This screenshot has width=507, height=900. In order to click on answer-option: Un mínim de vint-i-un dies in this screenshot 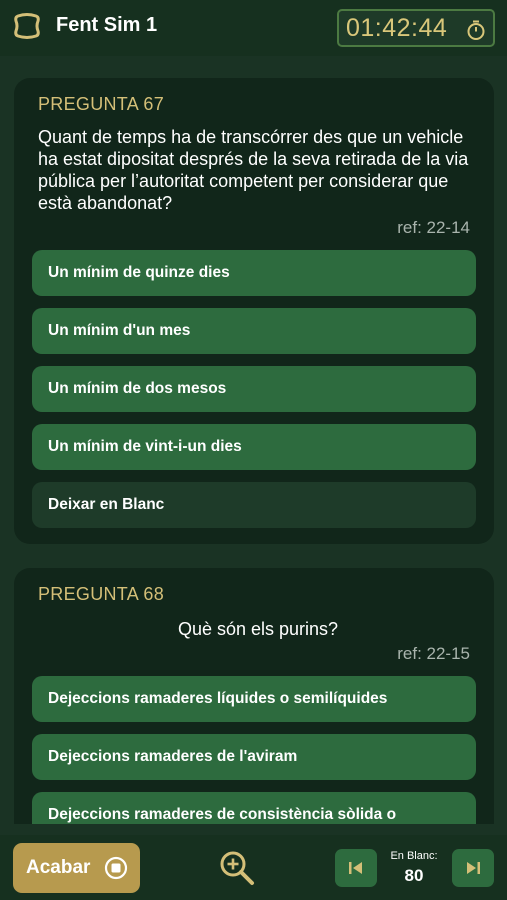, I will do `click(254, 447)`.